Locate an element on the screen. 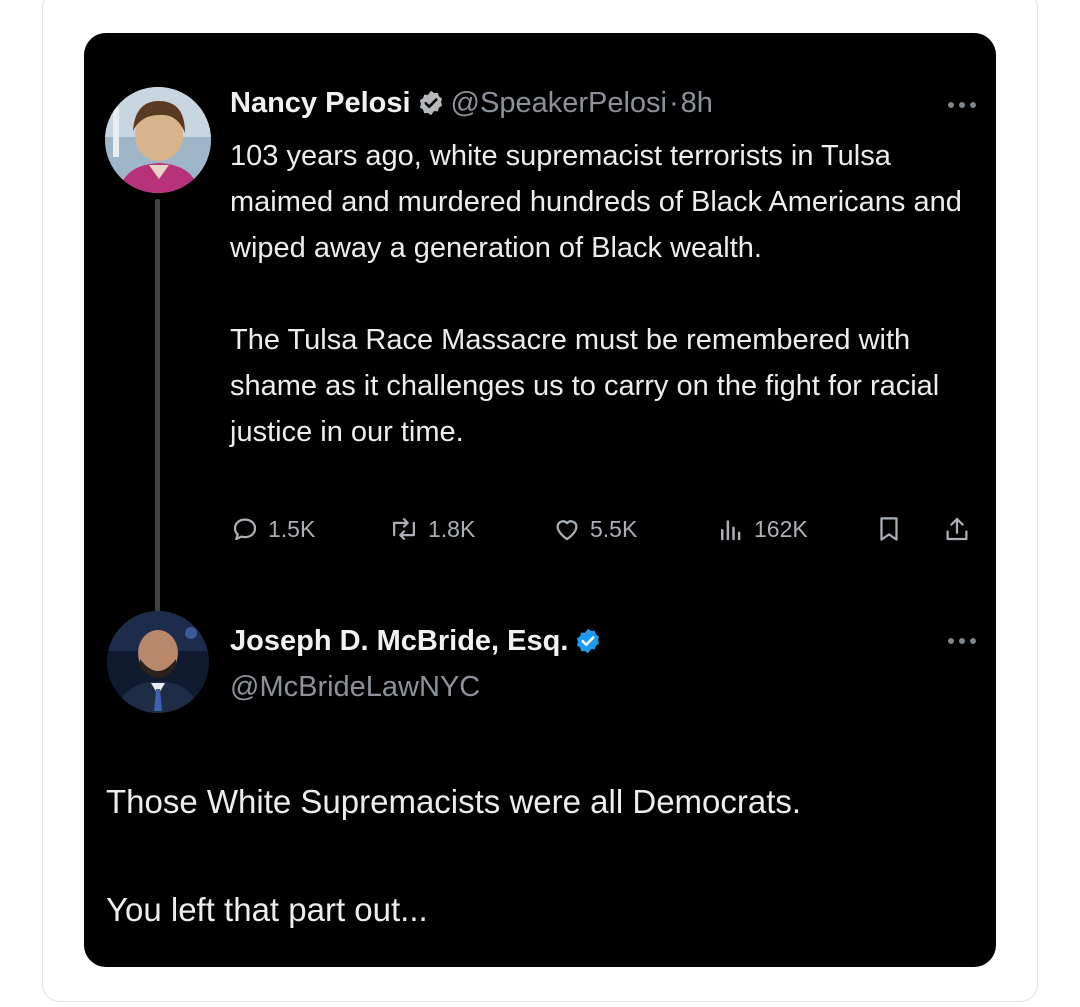 The height and width of the screenshot is (1007, 1080). repost-count: 1.8K is located at coordinates (452, 528).